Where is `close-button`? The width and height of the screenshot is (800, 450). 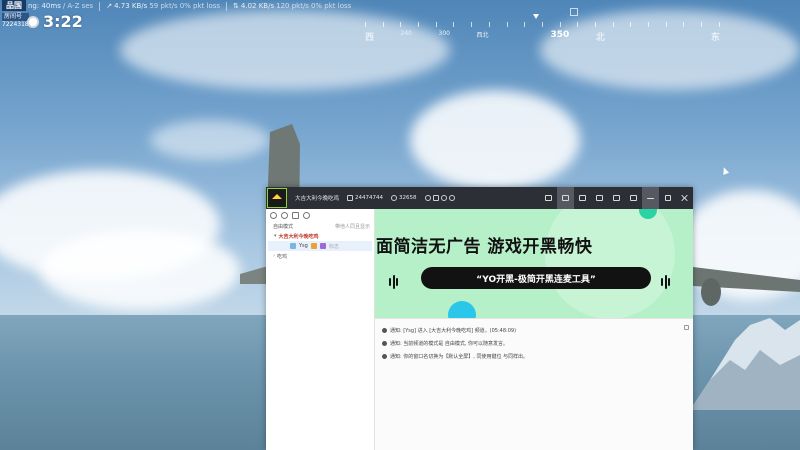 close-button is located at coordinates (684, 198).